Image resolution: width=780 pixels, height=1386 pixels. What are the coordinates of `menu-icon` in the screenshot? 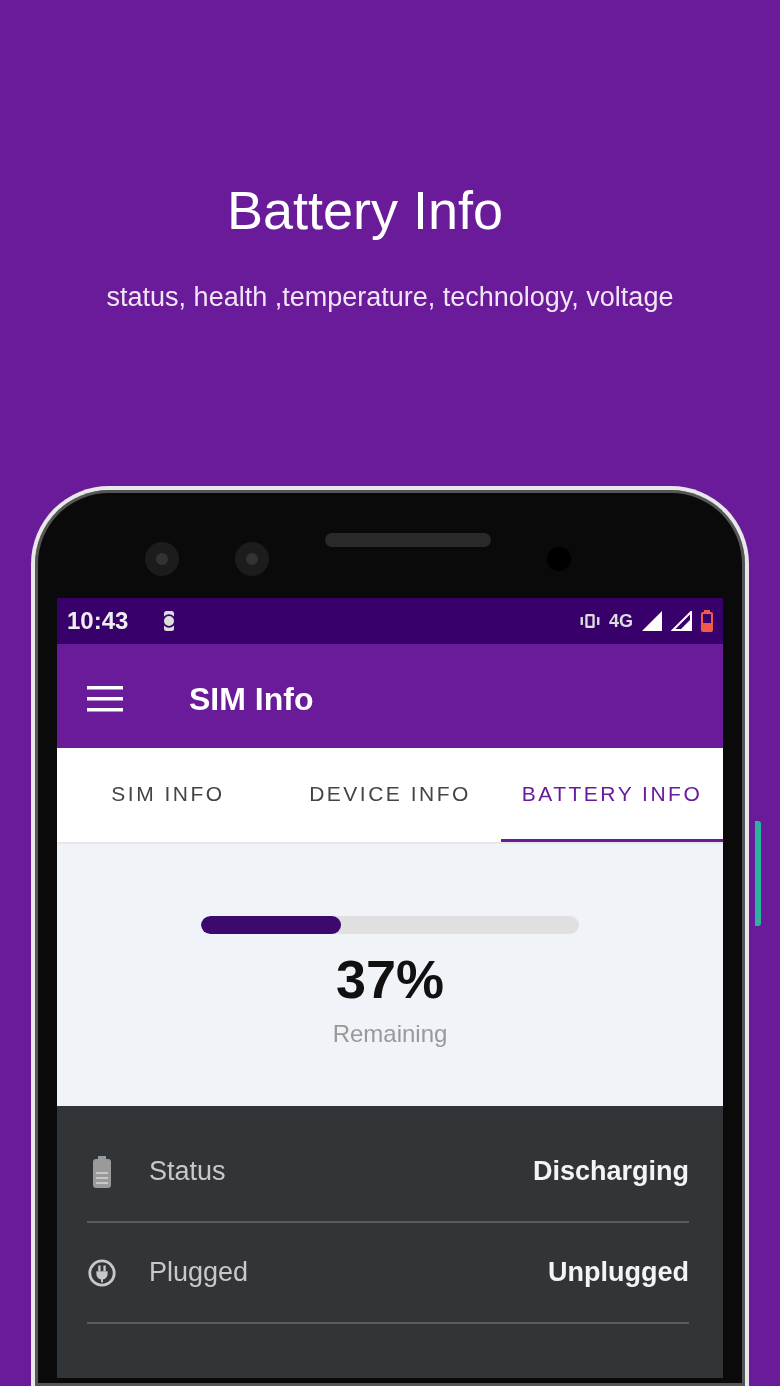 It's located at (105, 699).